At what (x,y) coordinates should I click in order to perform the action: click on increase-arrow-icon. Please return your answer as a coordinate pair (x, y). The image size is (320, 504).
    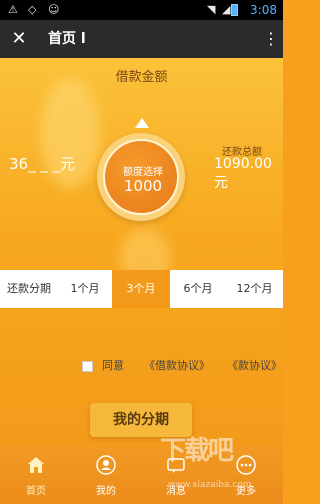
    Looking at the image, I should click on (142, 123).